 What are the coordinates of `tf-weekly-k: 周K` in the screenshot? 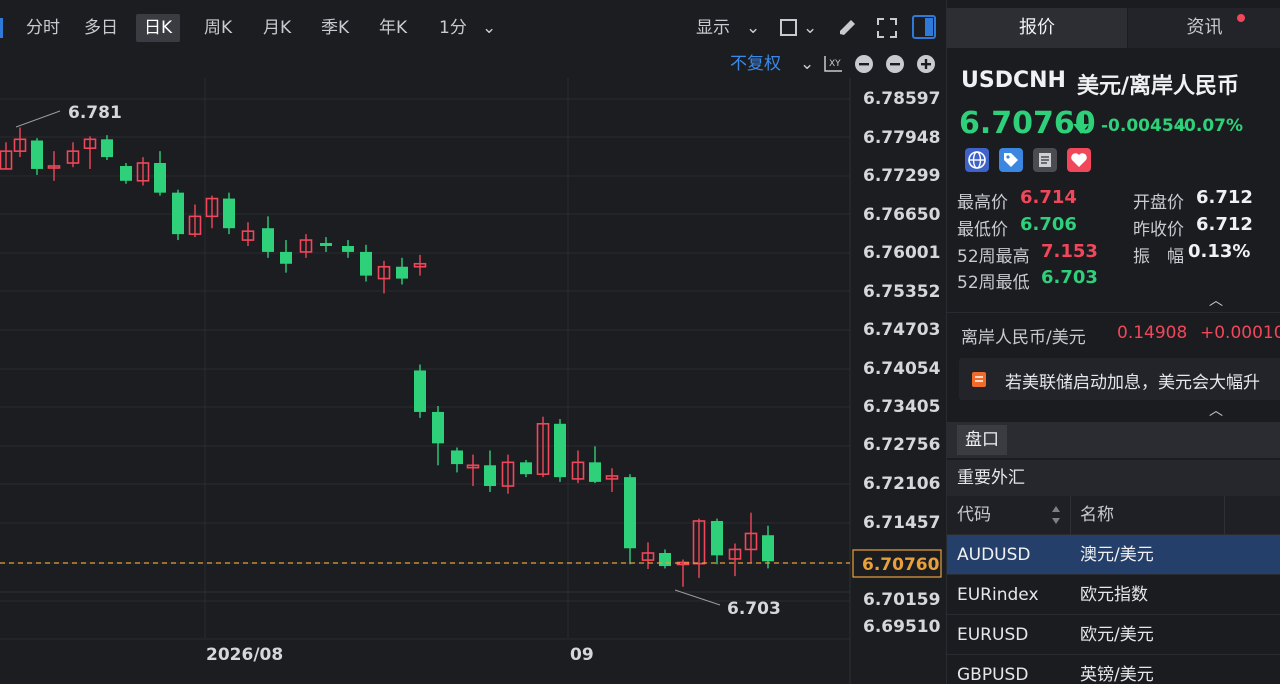 It's located at (218, 28).